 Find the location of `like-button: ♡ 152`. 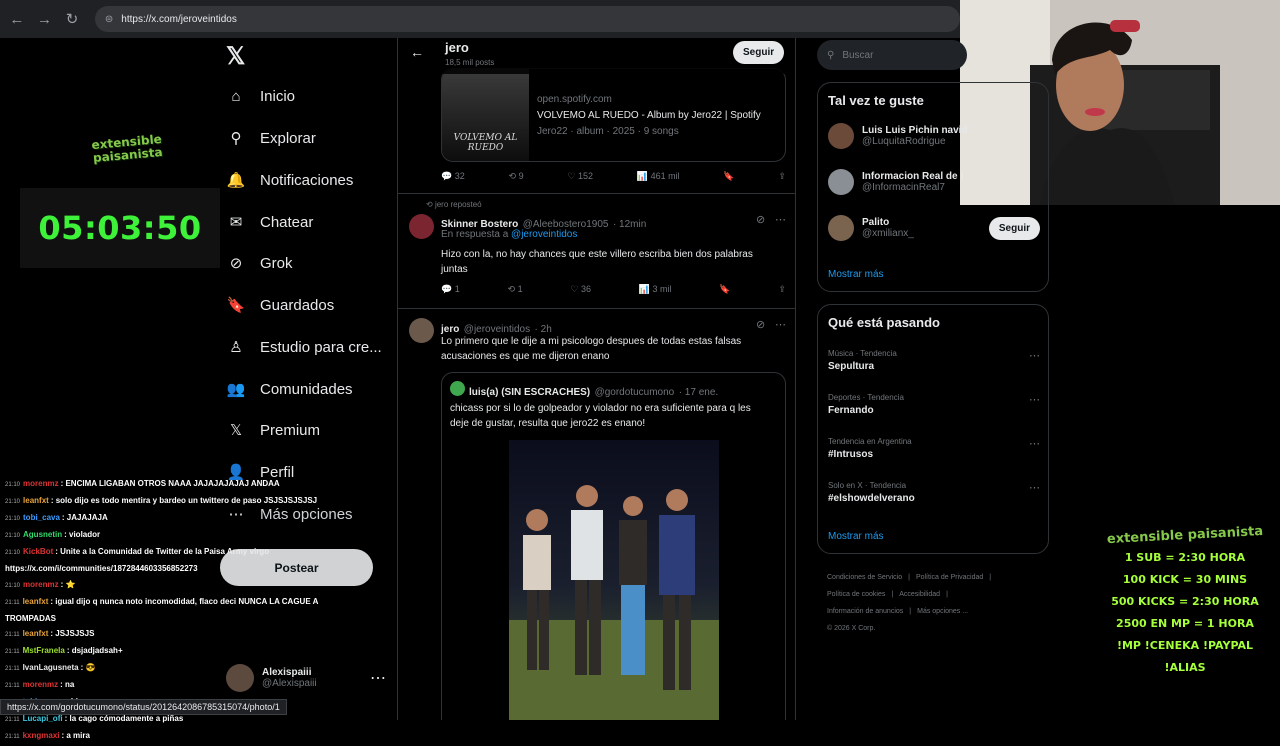

like-button: ♡ 152 is located at coordinates (580, 176).